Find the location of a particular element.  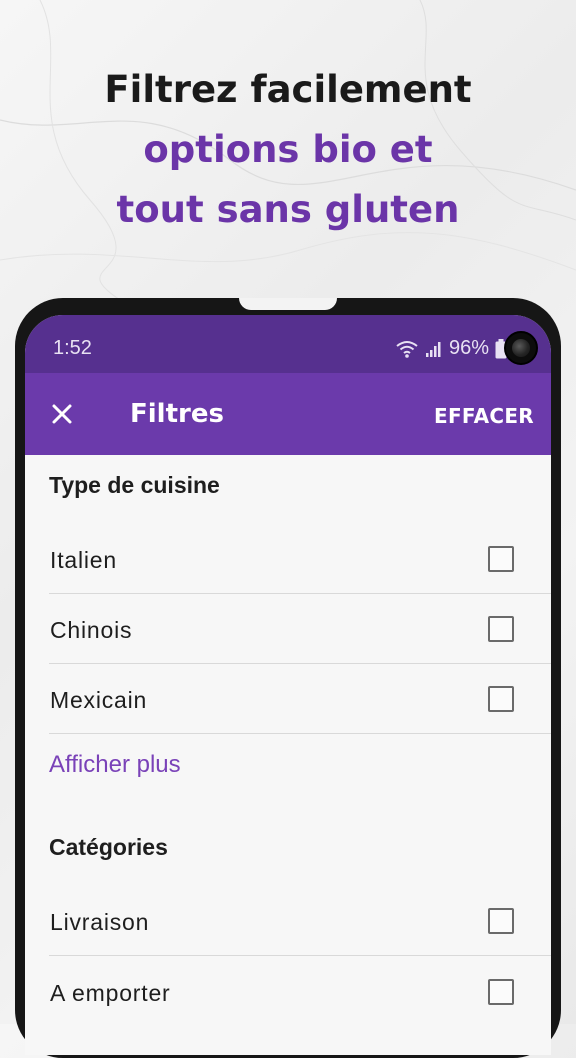

promo-line-3: tout sans gluten is located at coordinates (288, 209).